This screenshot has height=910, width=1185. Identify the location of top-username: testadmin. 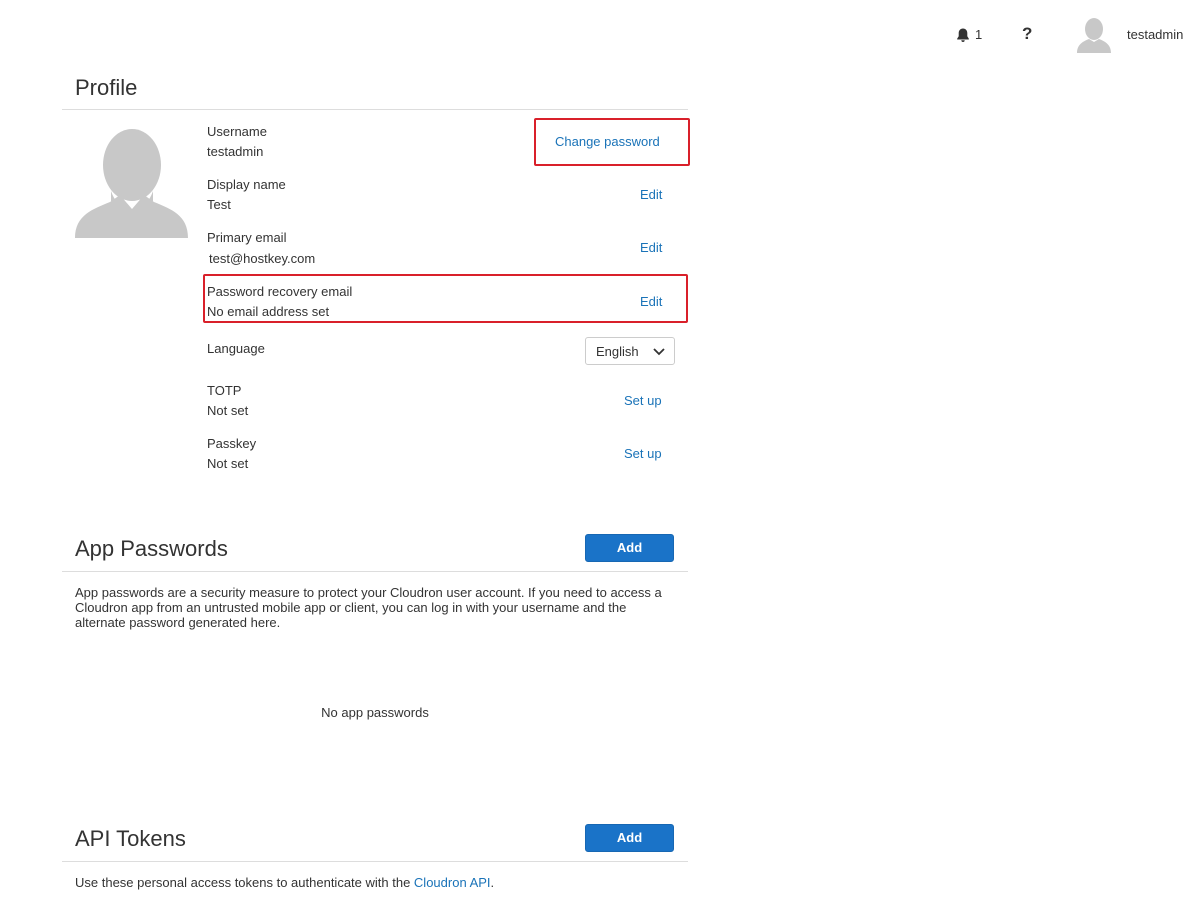
(1155, 34).